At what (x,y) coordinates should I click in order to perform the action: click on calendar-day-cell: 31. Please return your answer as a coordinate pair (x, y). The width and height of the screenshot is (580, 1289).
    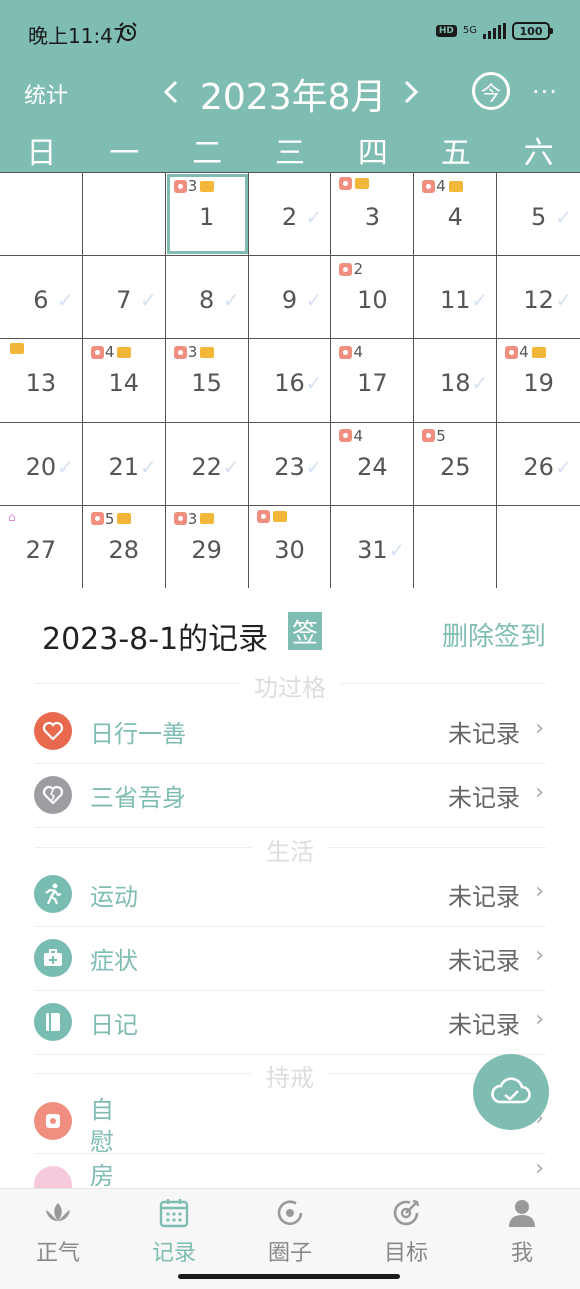
    Looking at the image, I should click on (207, 214).